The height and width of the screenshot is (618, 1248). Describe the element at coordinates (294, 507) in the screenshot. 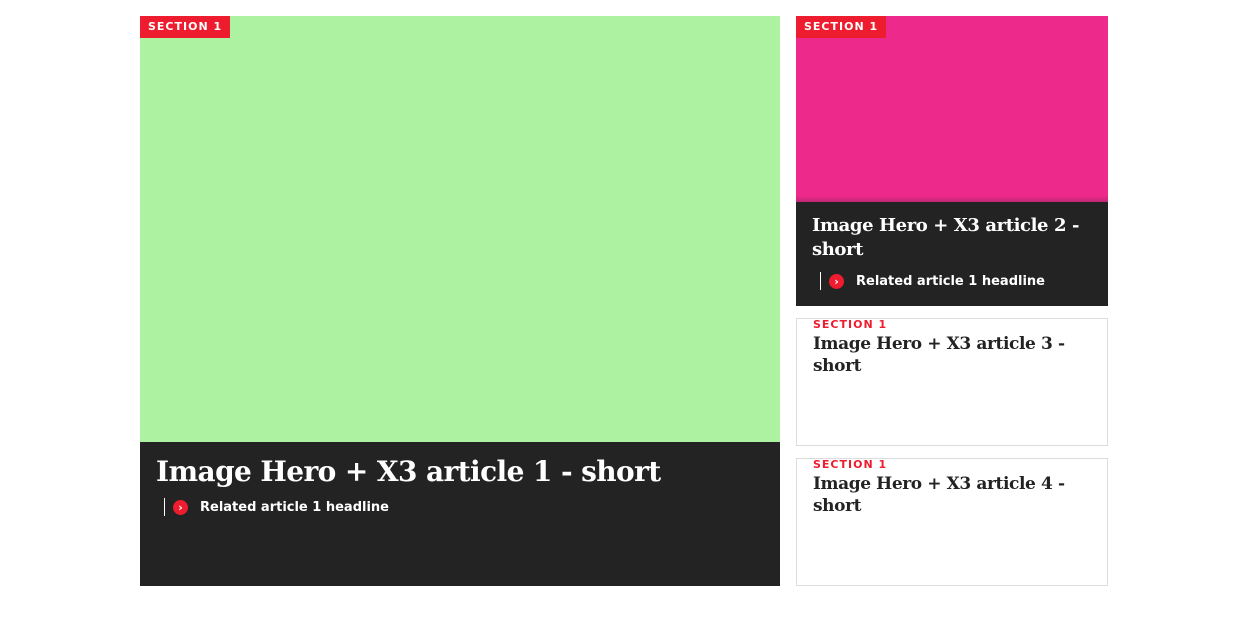

I see `article-1-related-headline: Related article 1 headline` at that location.